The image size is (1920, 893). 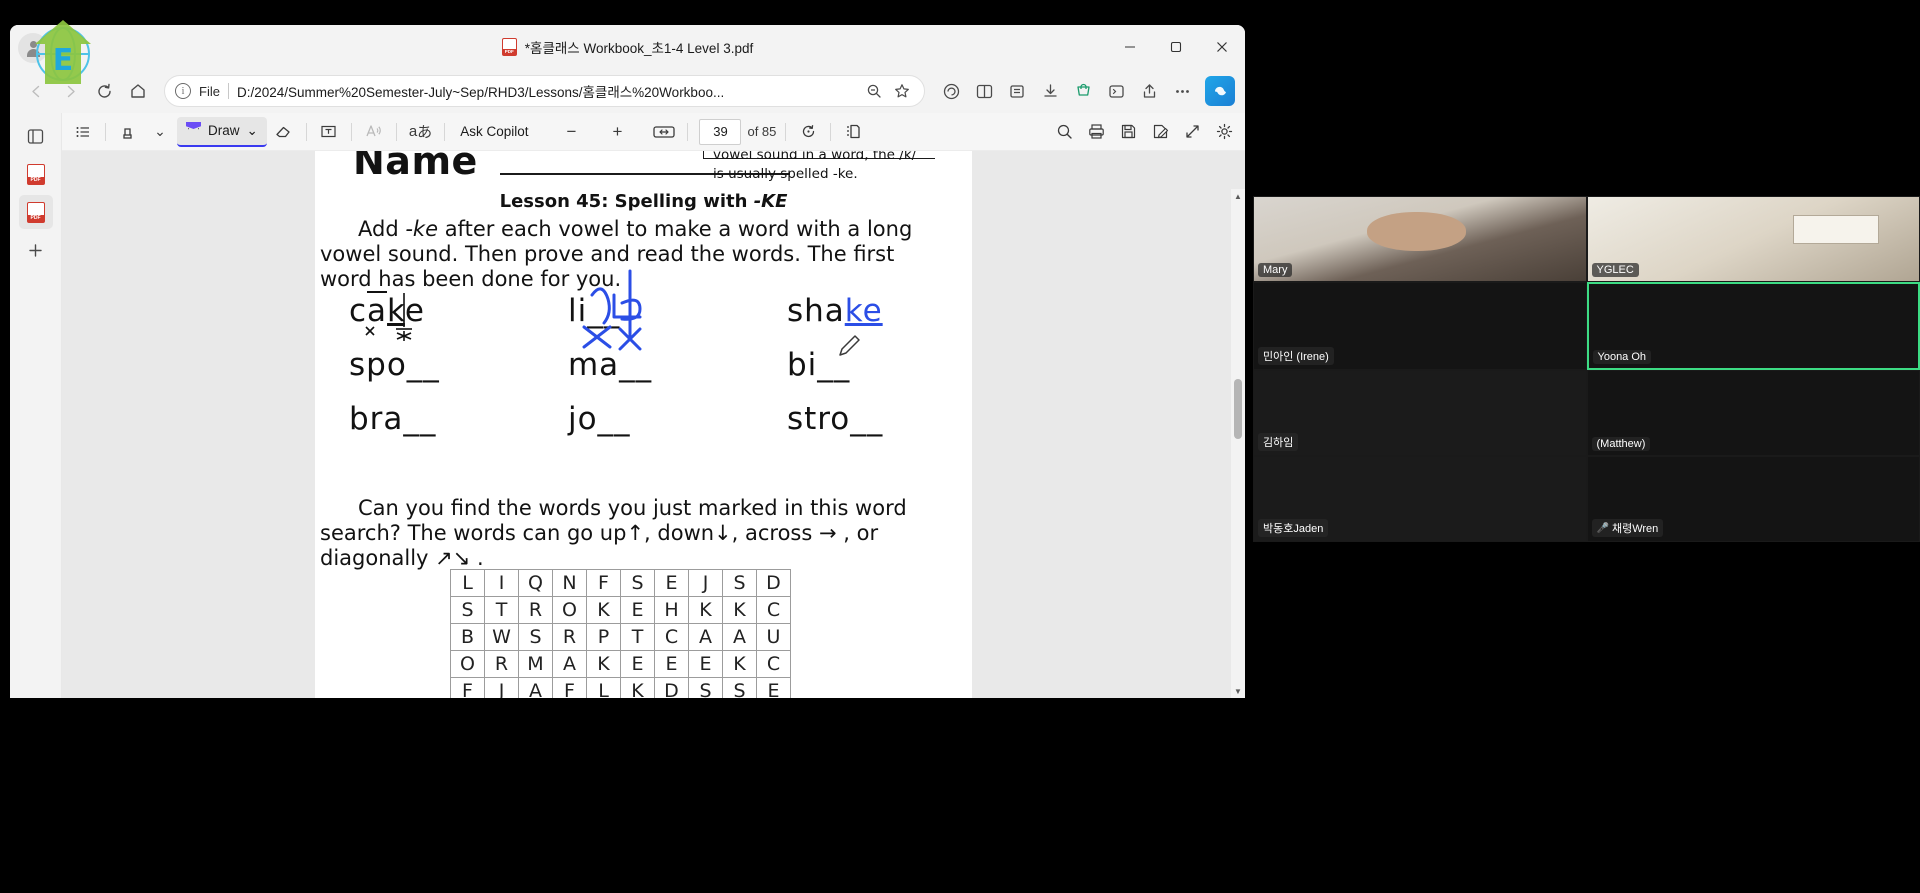 I want to click on video-tile: 박동호Jaden, so click(x=1420, y=499).